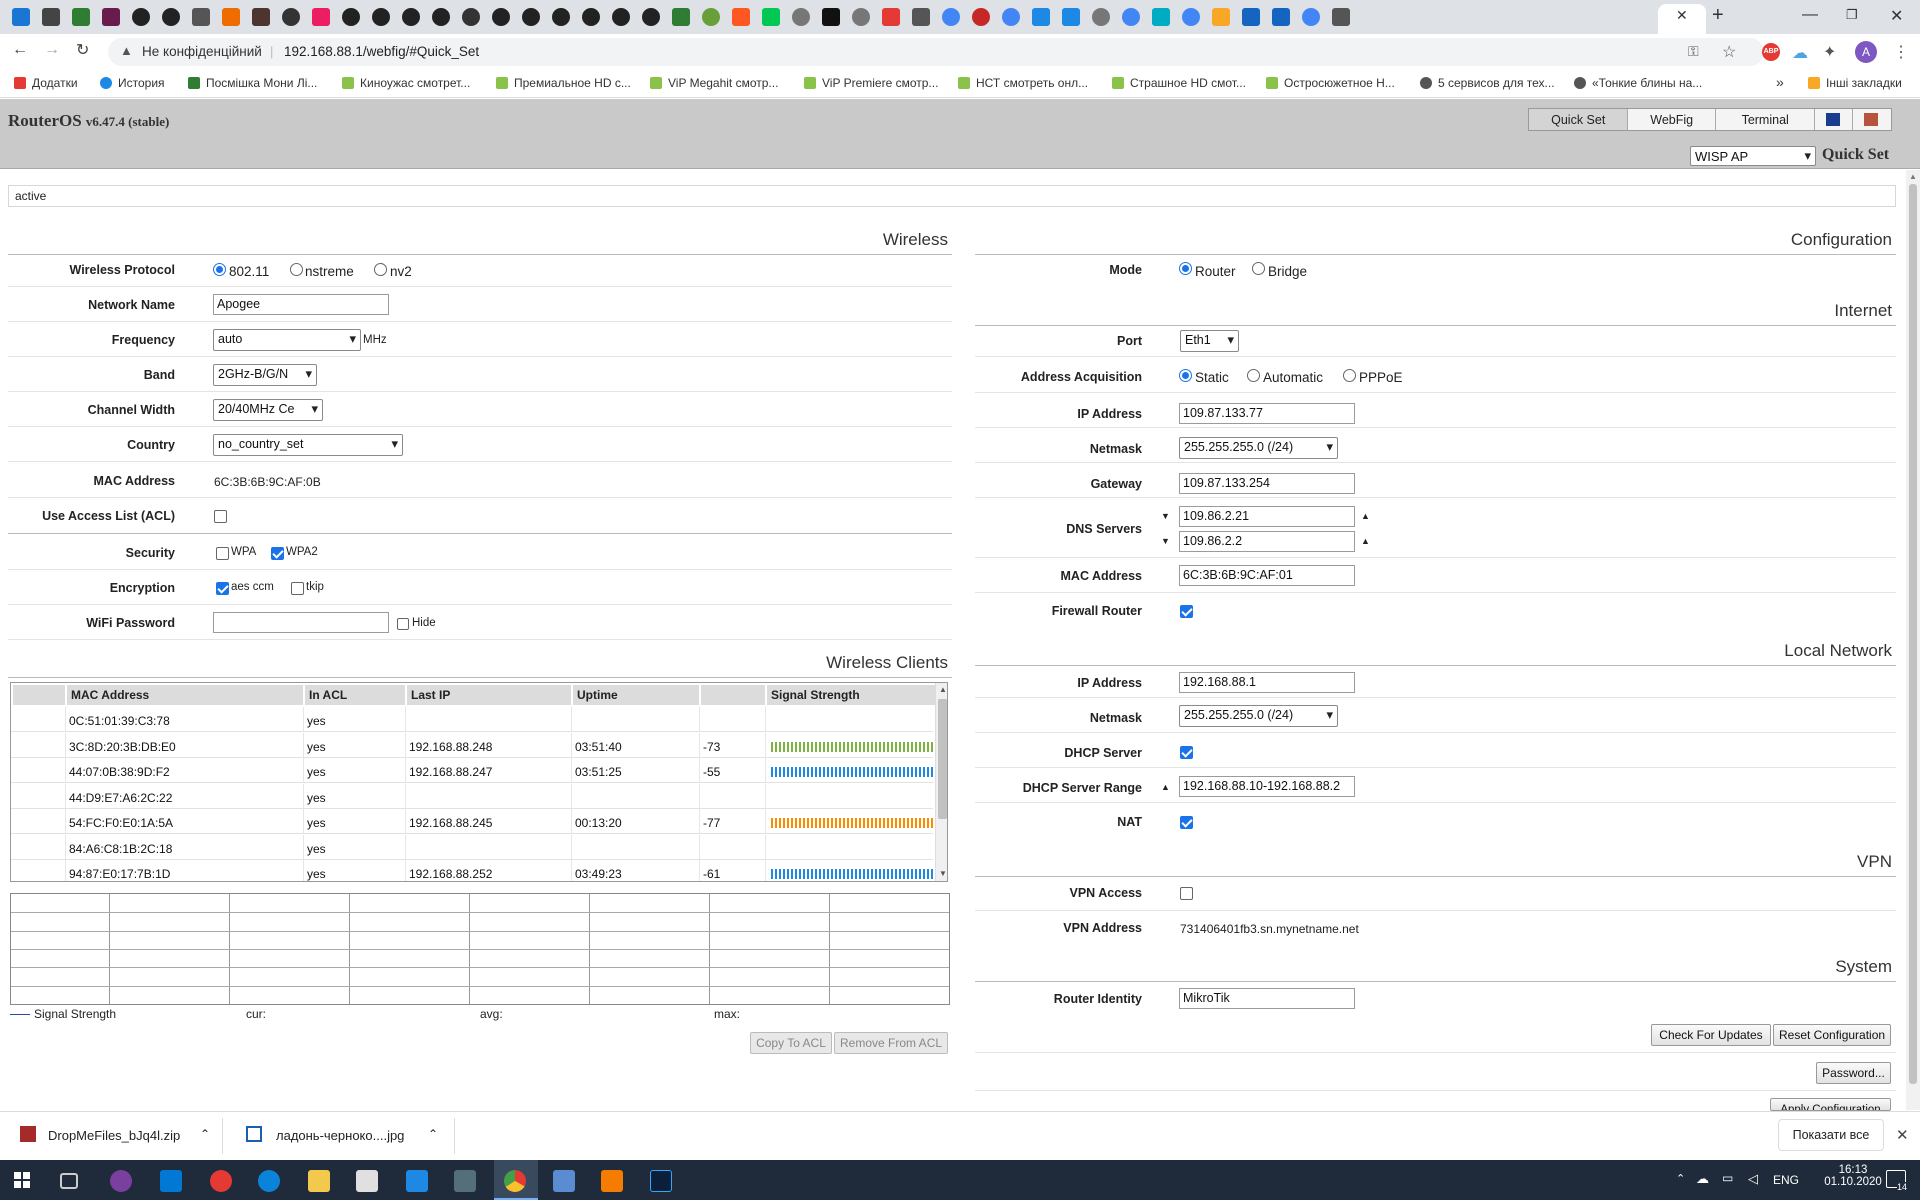 The height and width of the screenshot is (1200, 1920). Describe the element at coordinates (1810, 15) in the screenshot. I see `minimize-icon: —` at that location.